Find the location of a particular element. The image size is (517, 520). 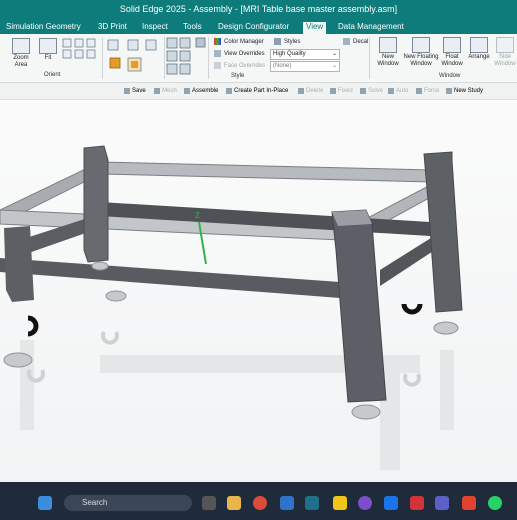

chevron-down-icon: ⌄ is located at coordinates (334, 66).